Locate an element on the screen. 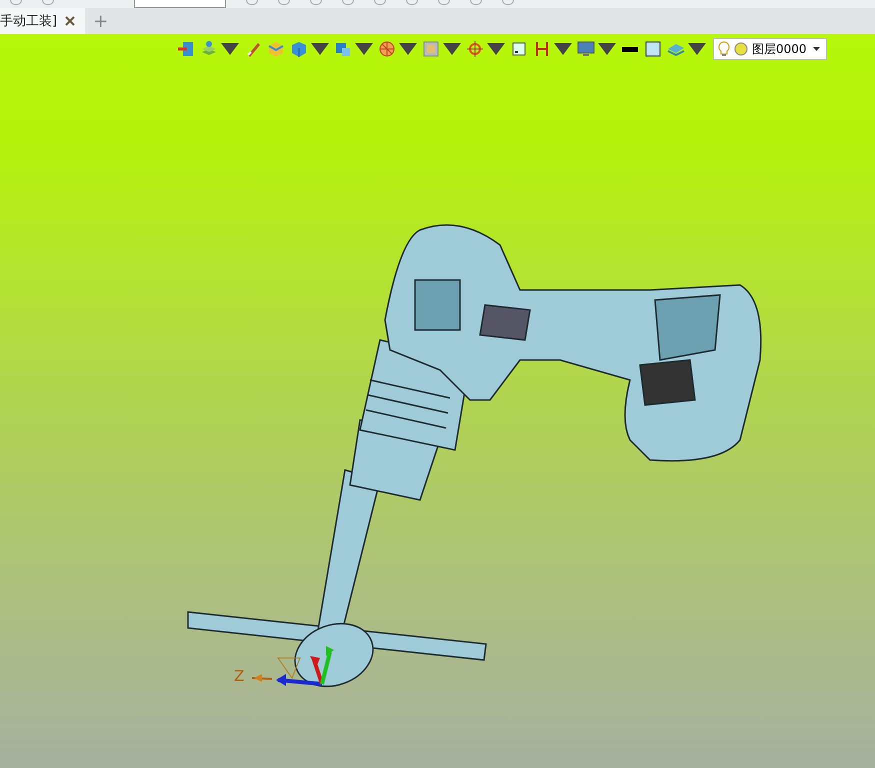  axis-triad-icon is located at coordinates (293, 666).